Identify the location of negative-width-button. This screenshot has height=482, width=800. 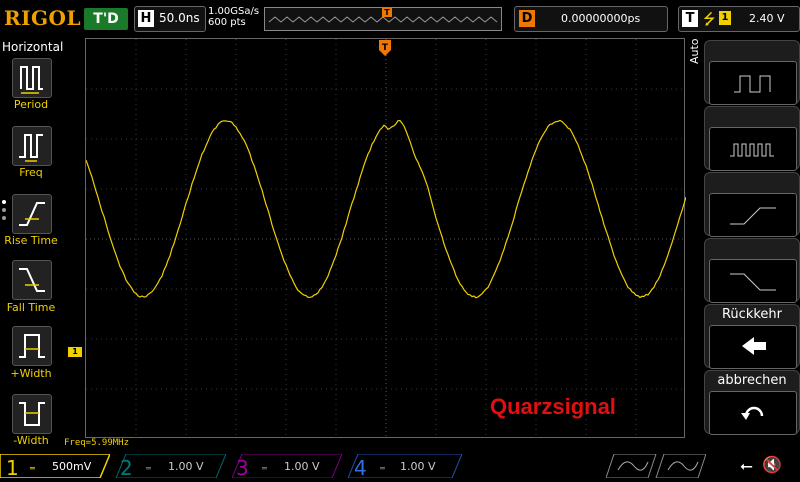
(32, 414).